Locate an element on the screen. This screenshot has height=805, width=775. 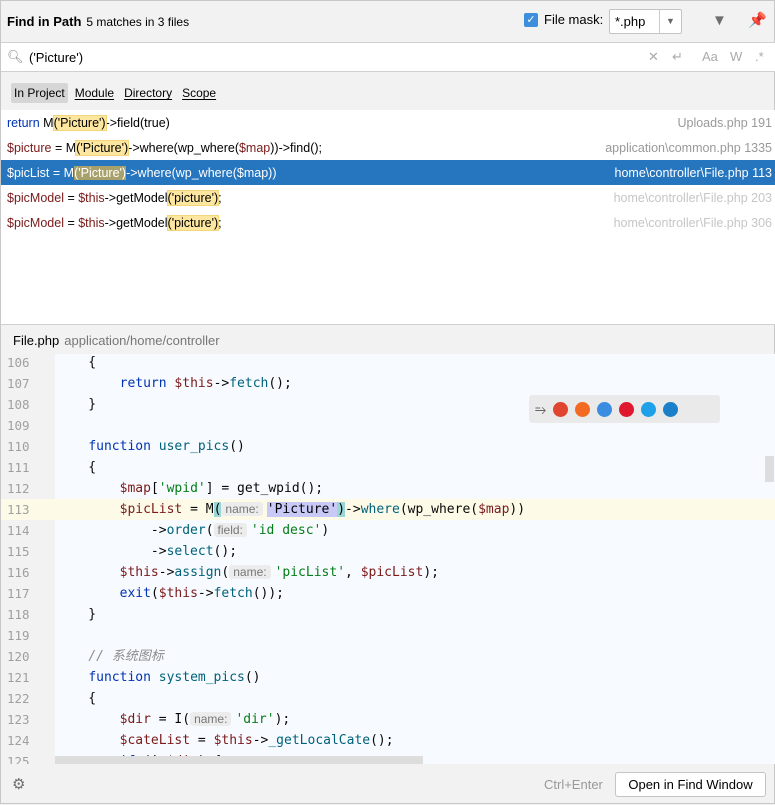
regex-button: .* is located at coordinates (759, 56).